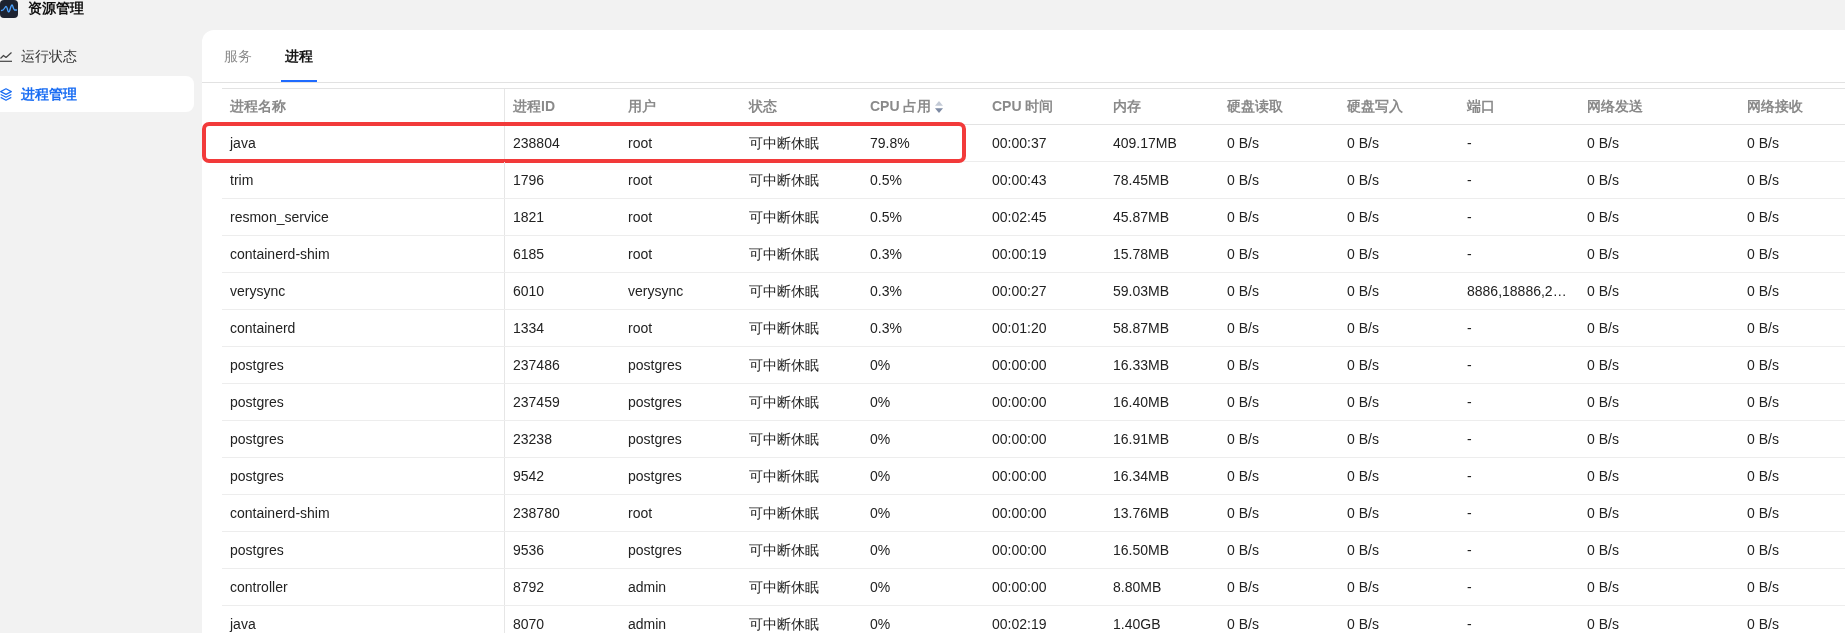  Describe the element at coordinates (1019, 254) in the screenshot. I see `table-cell-text: 00:00:19` at that location.